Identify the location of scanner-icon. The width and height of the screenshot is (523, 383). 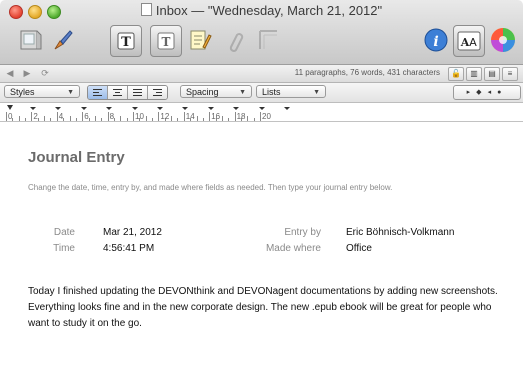
(31, 40).